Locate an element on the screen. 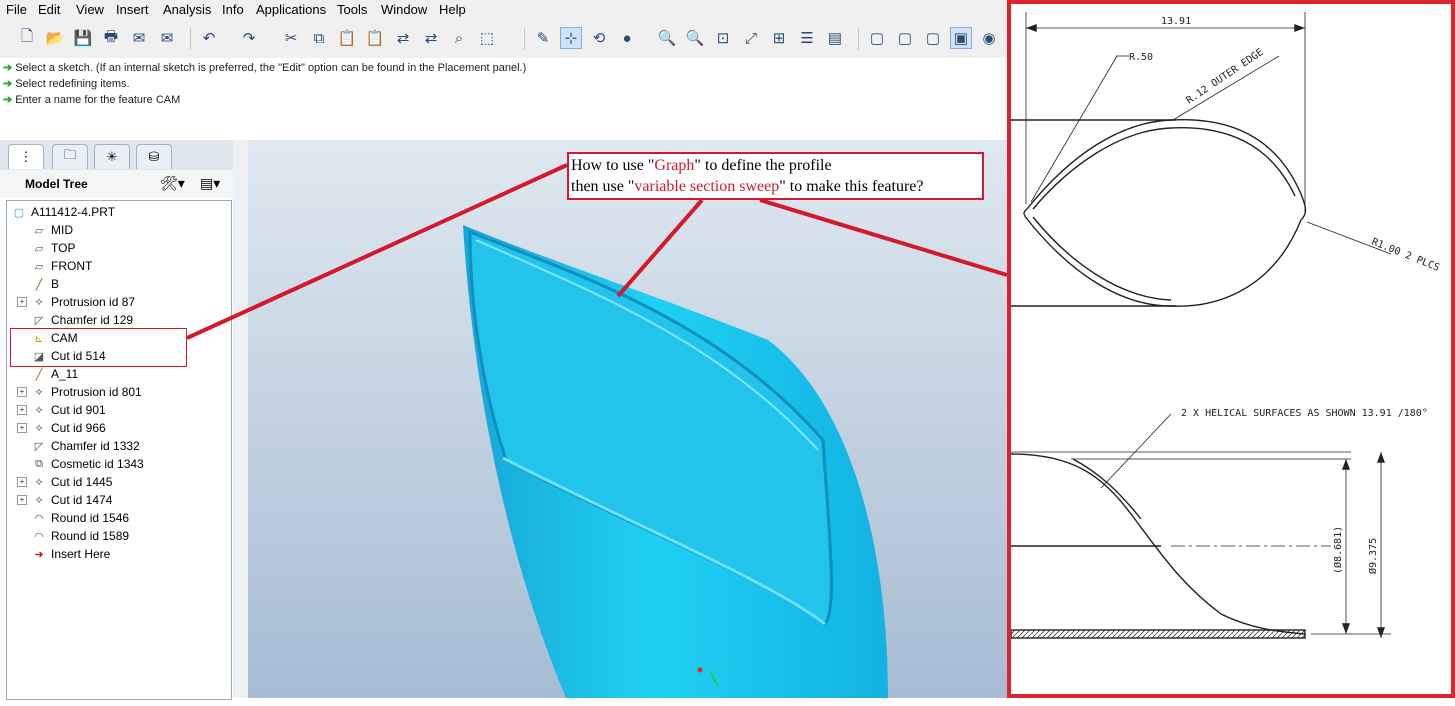  tree-item: ➜ Insert Here is located at coordinates (70, 554).